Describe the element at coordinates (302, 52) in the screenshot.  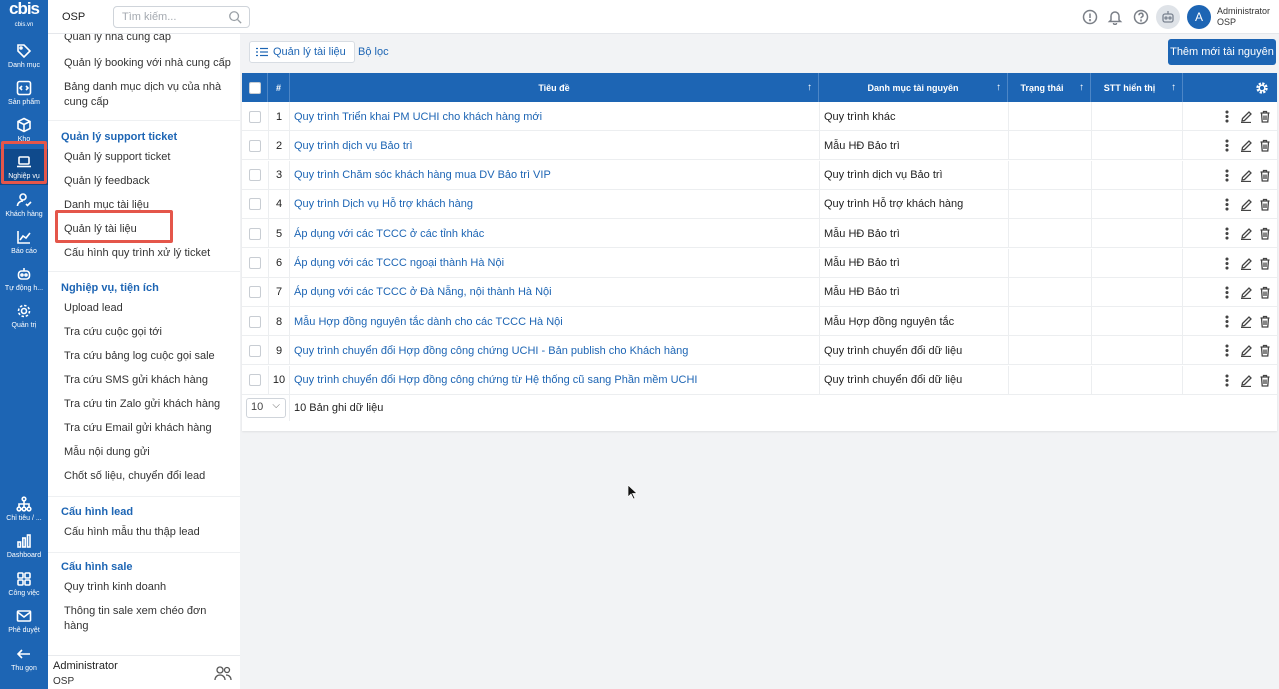
I see `tab-quan-ly-tai-lieu: Quản lý tài liệu` at that location.